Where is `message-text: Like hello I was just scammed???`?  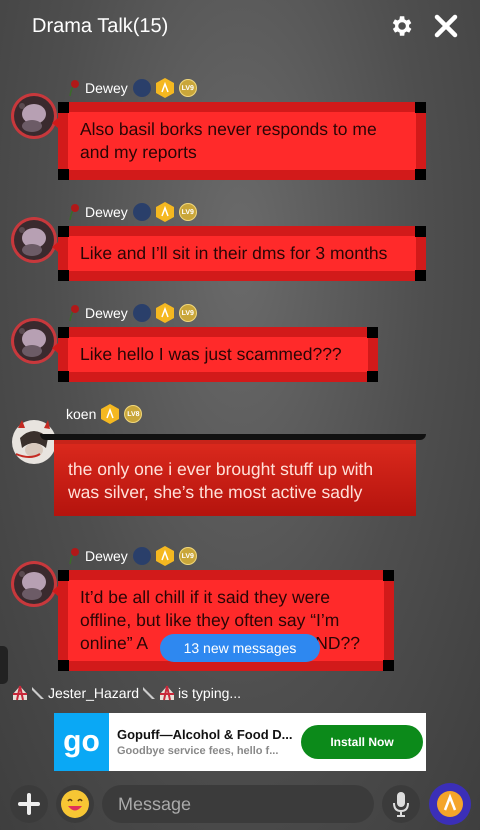
message-text: Like hello I was just scammed??? is located at coordinates (211, 354).